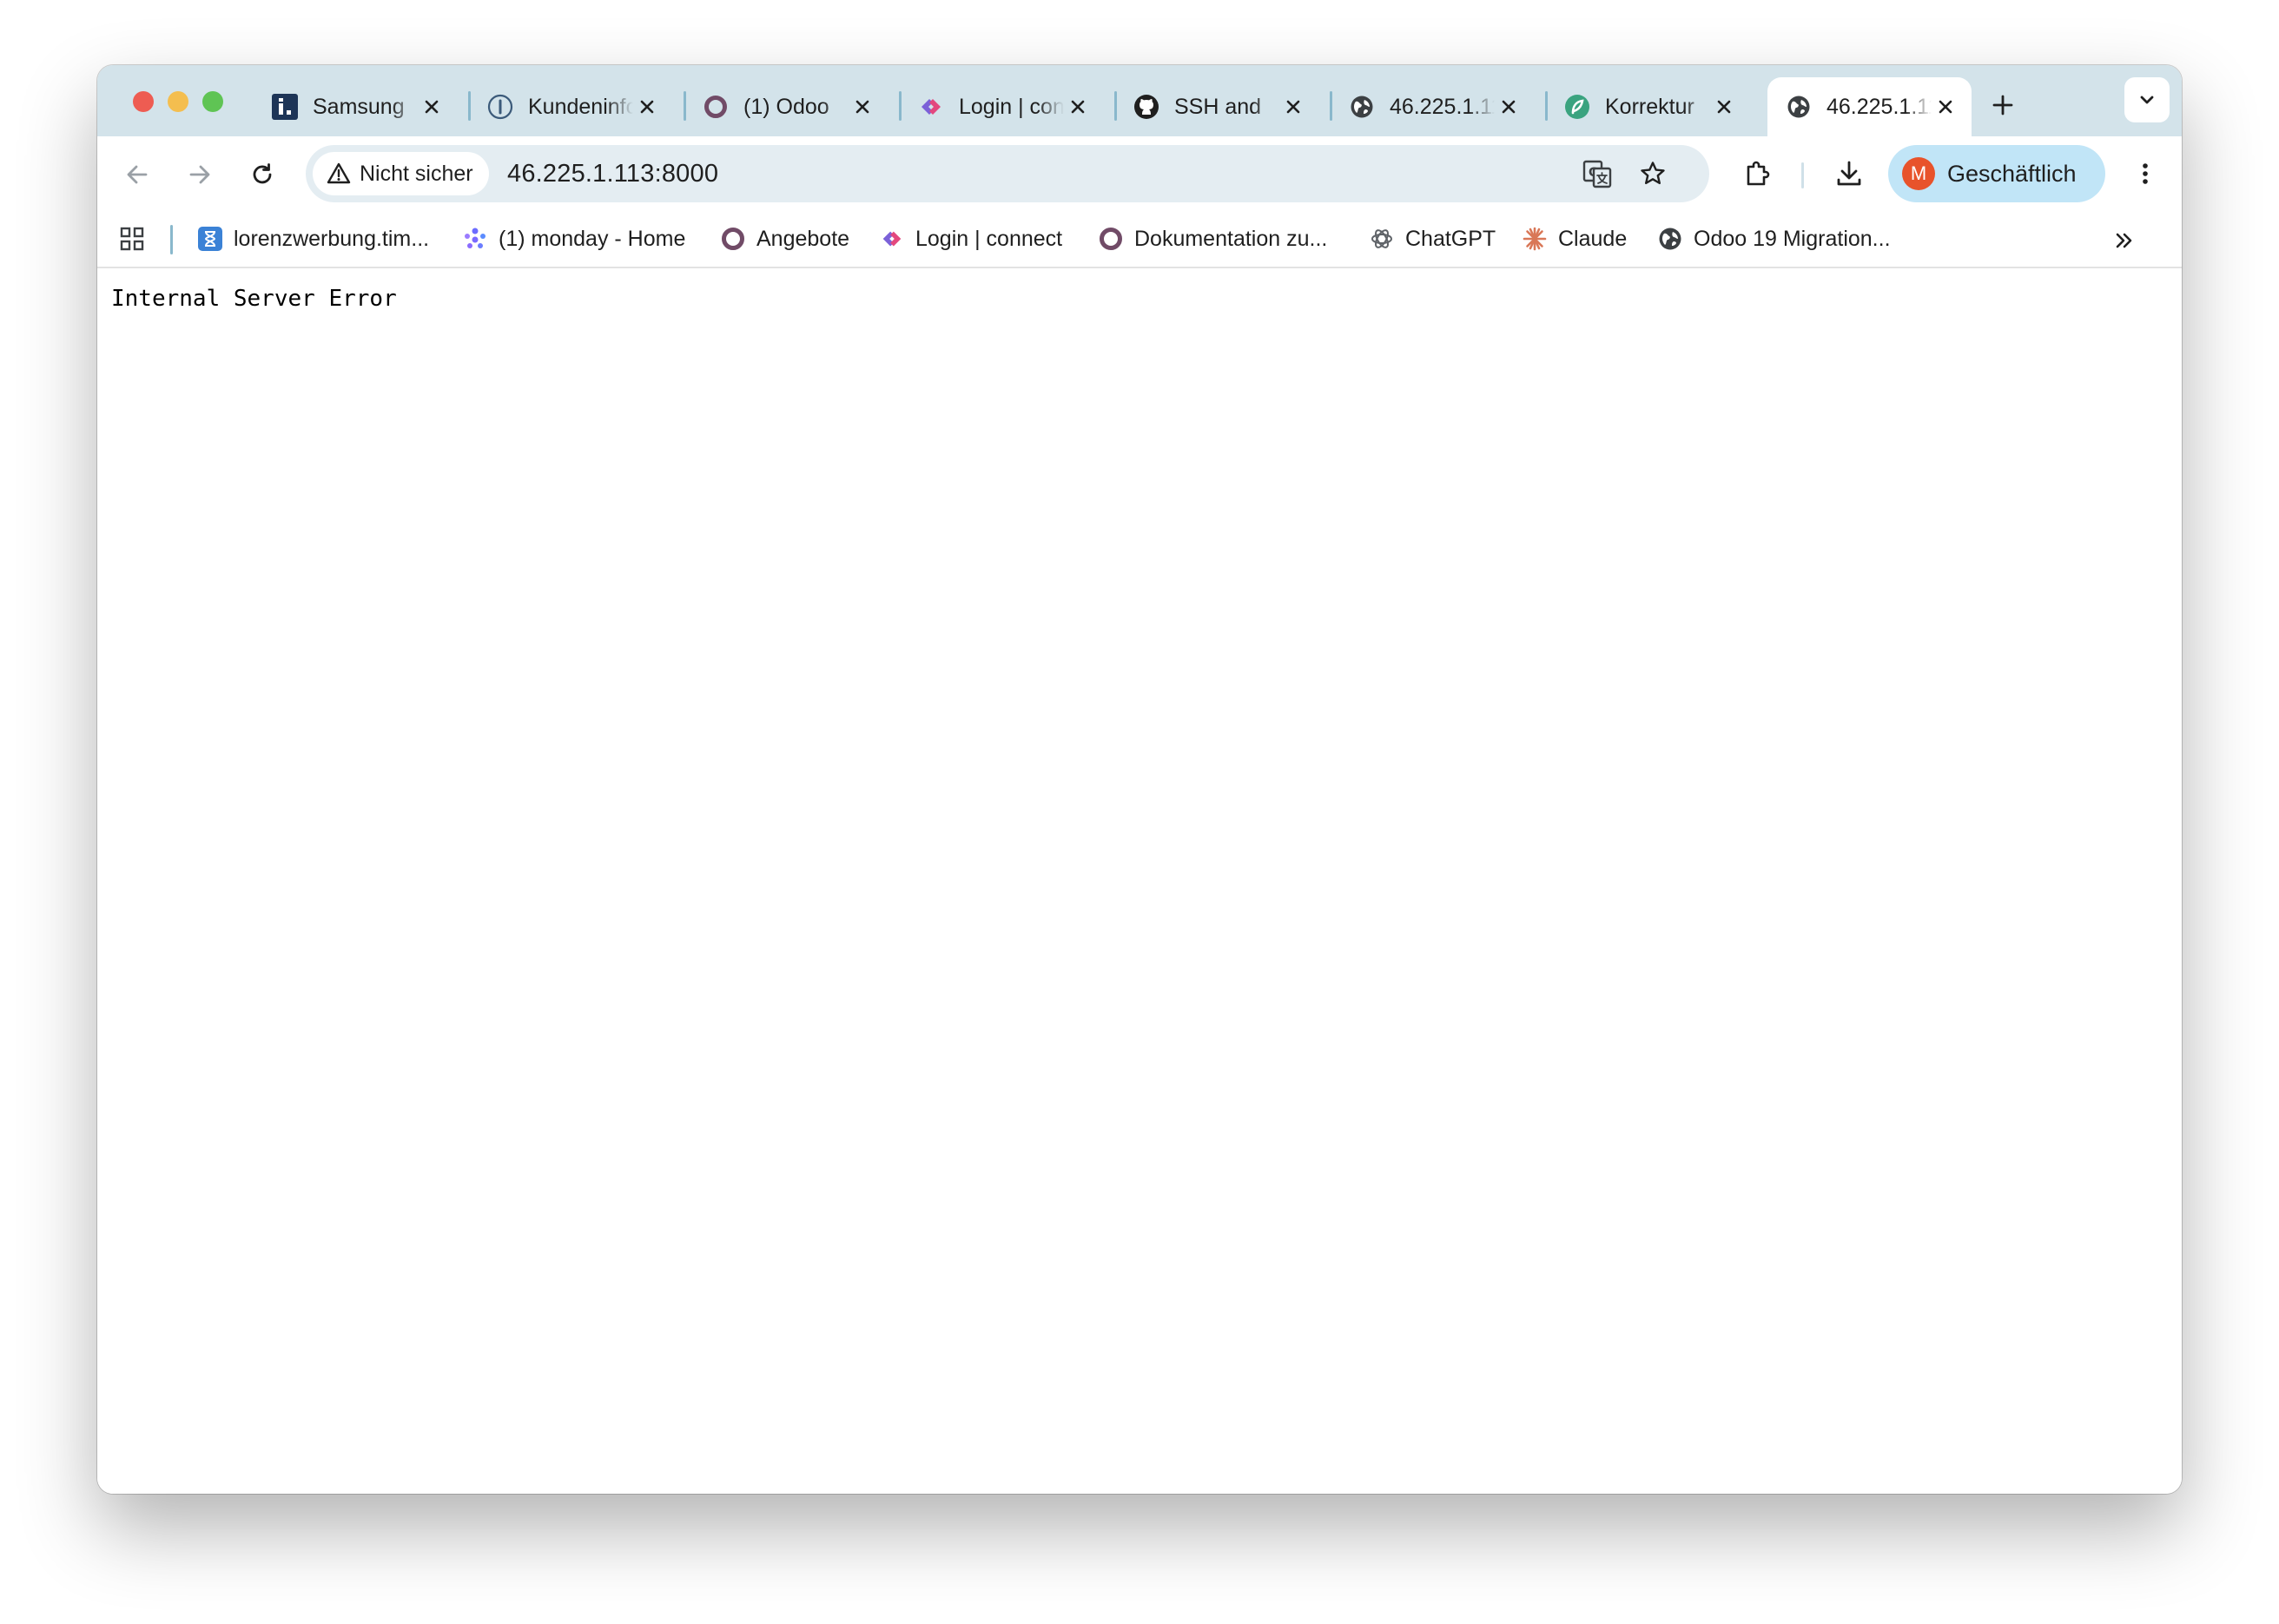  What do you see at coordinates (285, 107) in the screenshot?
I see `i-logo-icon` at bounding box center [285, 107].